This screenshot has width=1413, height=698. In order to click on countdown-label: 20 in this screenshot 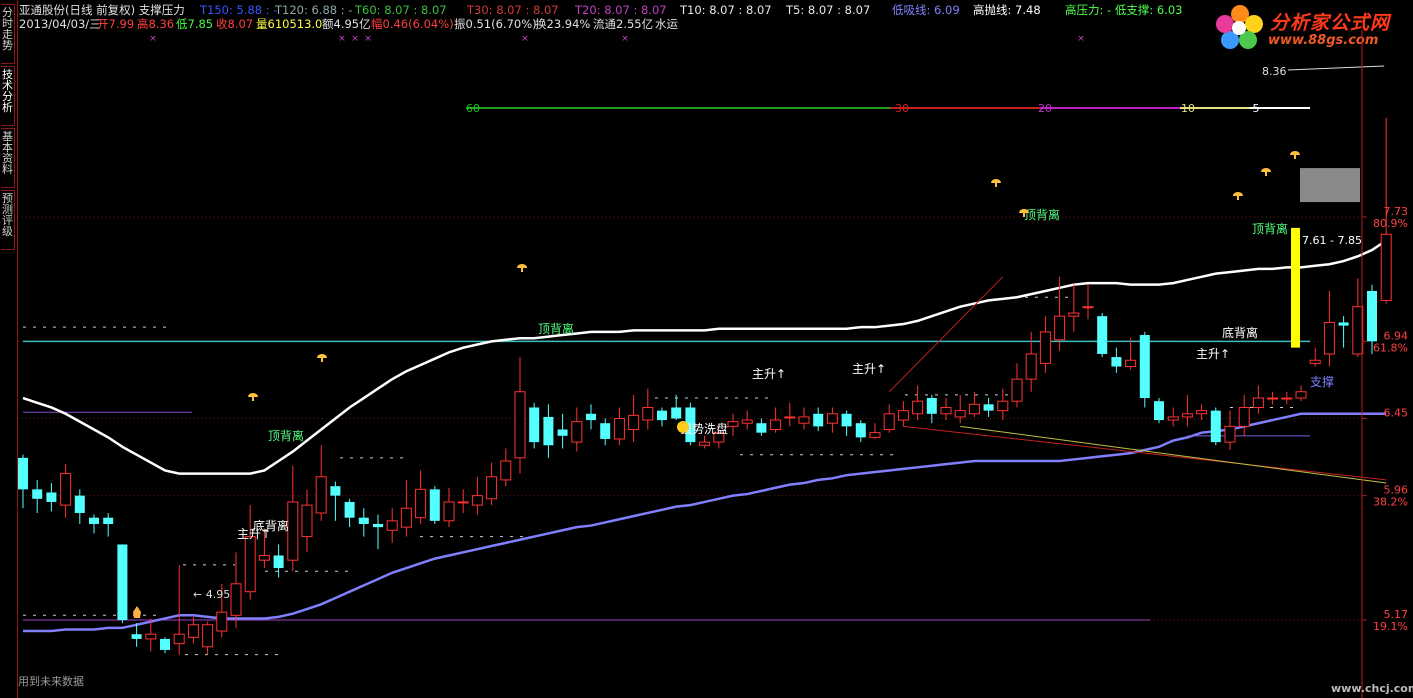, I will do `click(1045, 108)`.